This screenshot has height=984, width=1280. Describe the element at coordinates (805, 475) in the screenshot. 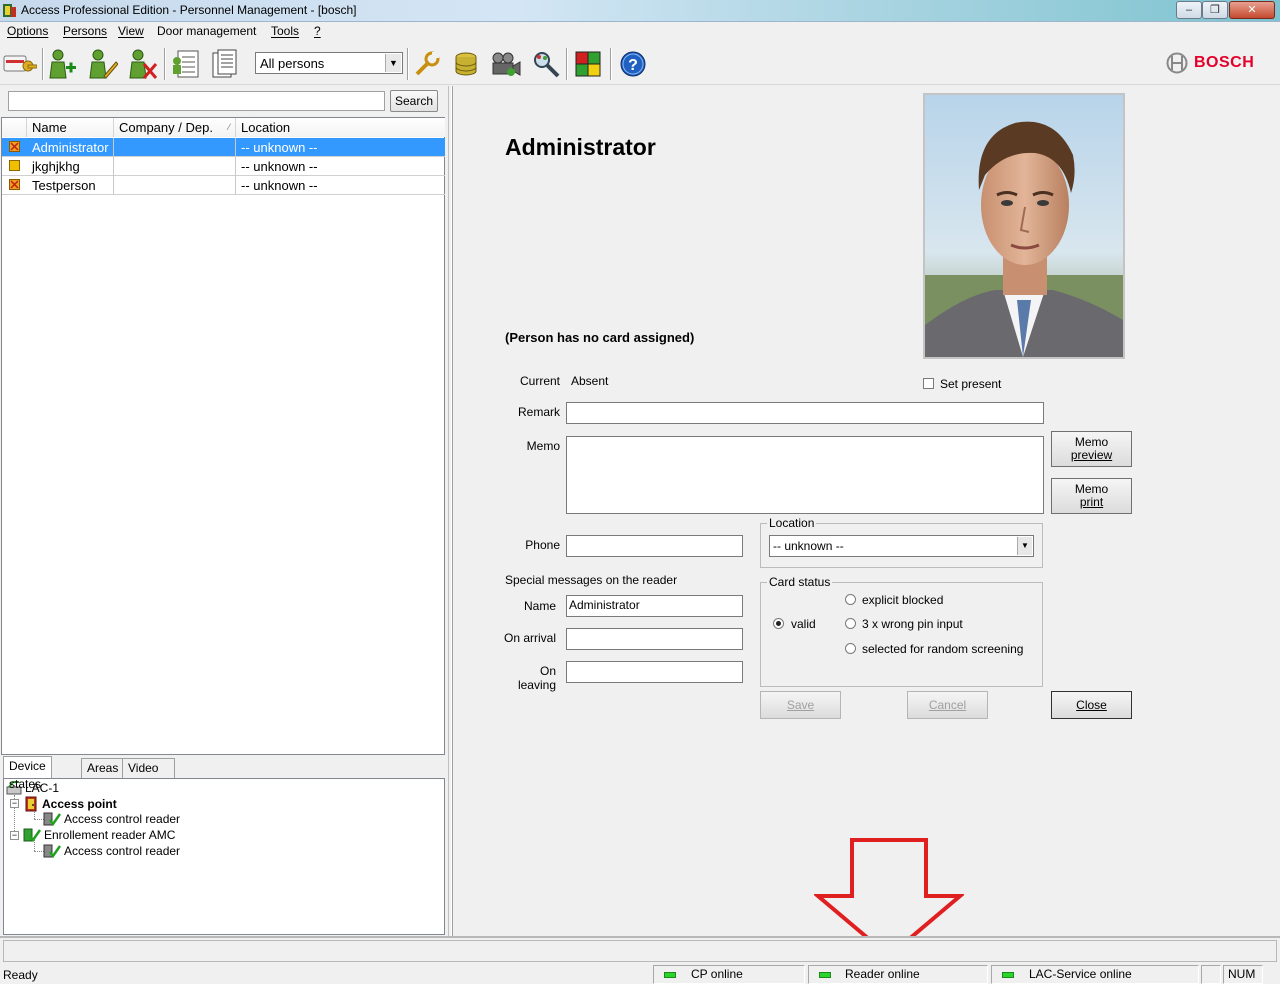

I see `memo-textarea` at that location.